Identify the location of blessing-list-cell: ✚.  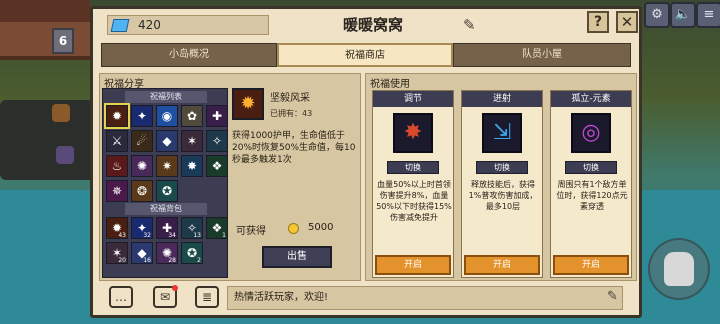
(217, 116).